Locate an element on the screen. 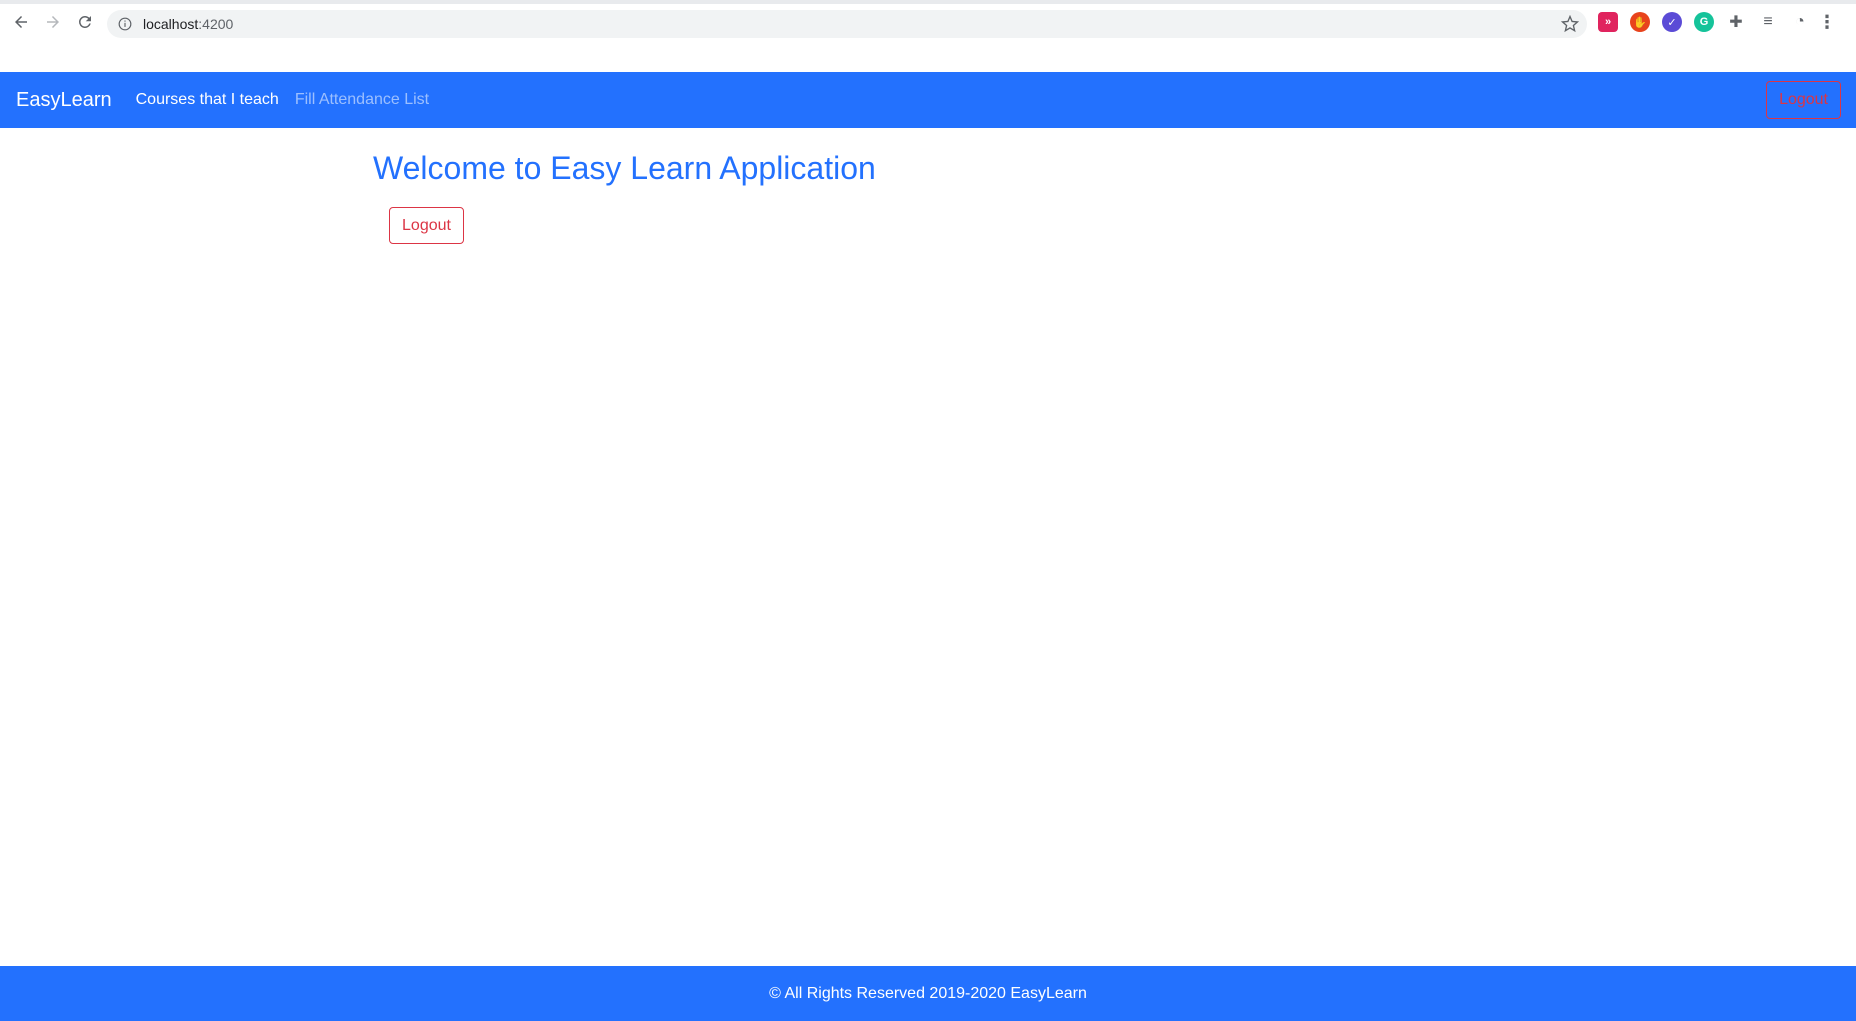  back-button is located at coordinates (21, 22).